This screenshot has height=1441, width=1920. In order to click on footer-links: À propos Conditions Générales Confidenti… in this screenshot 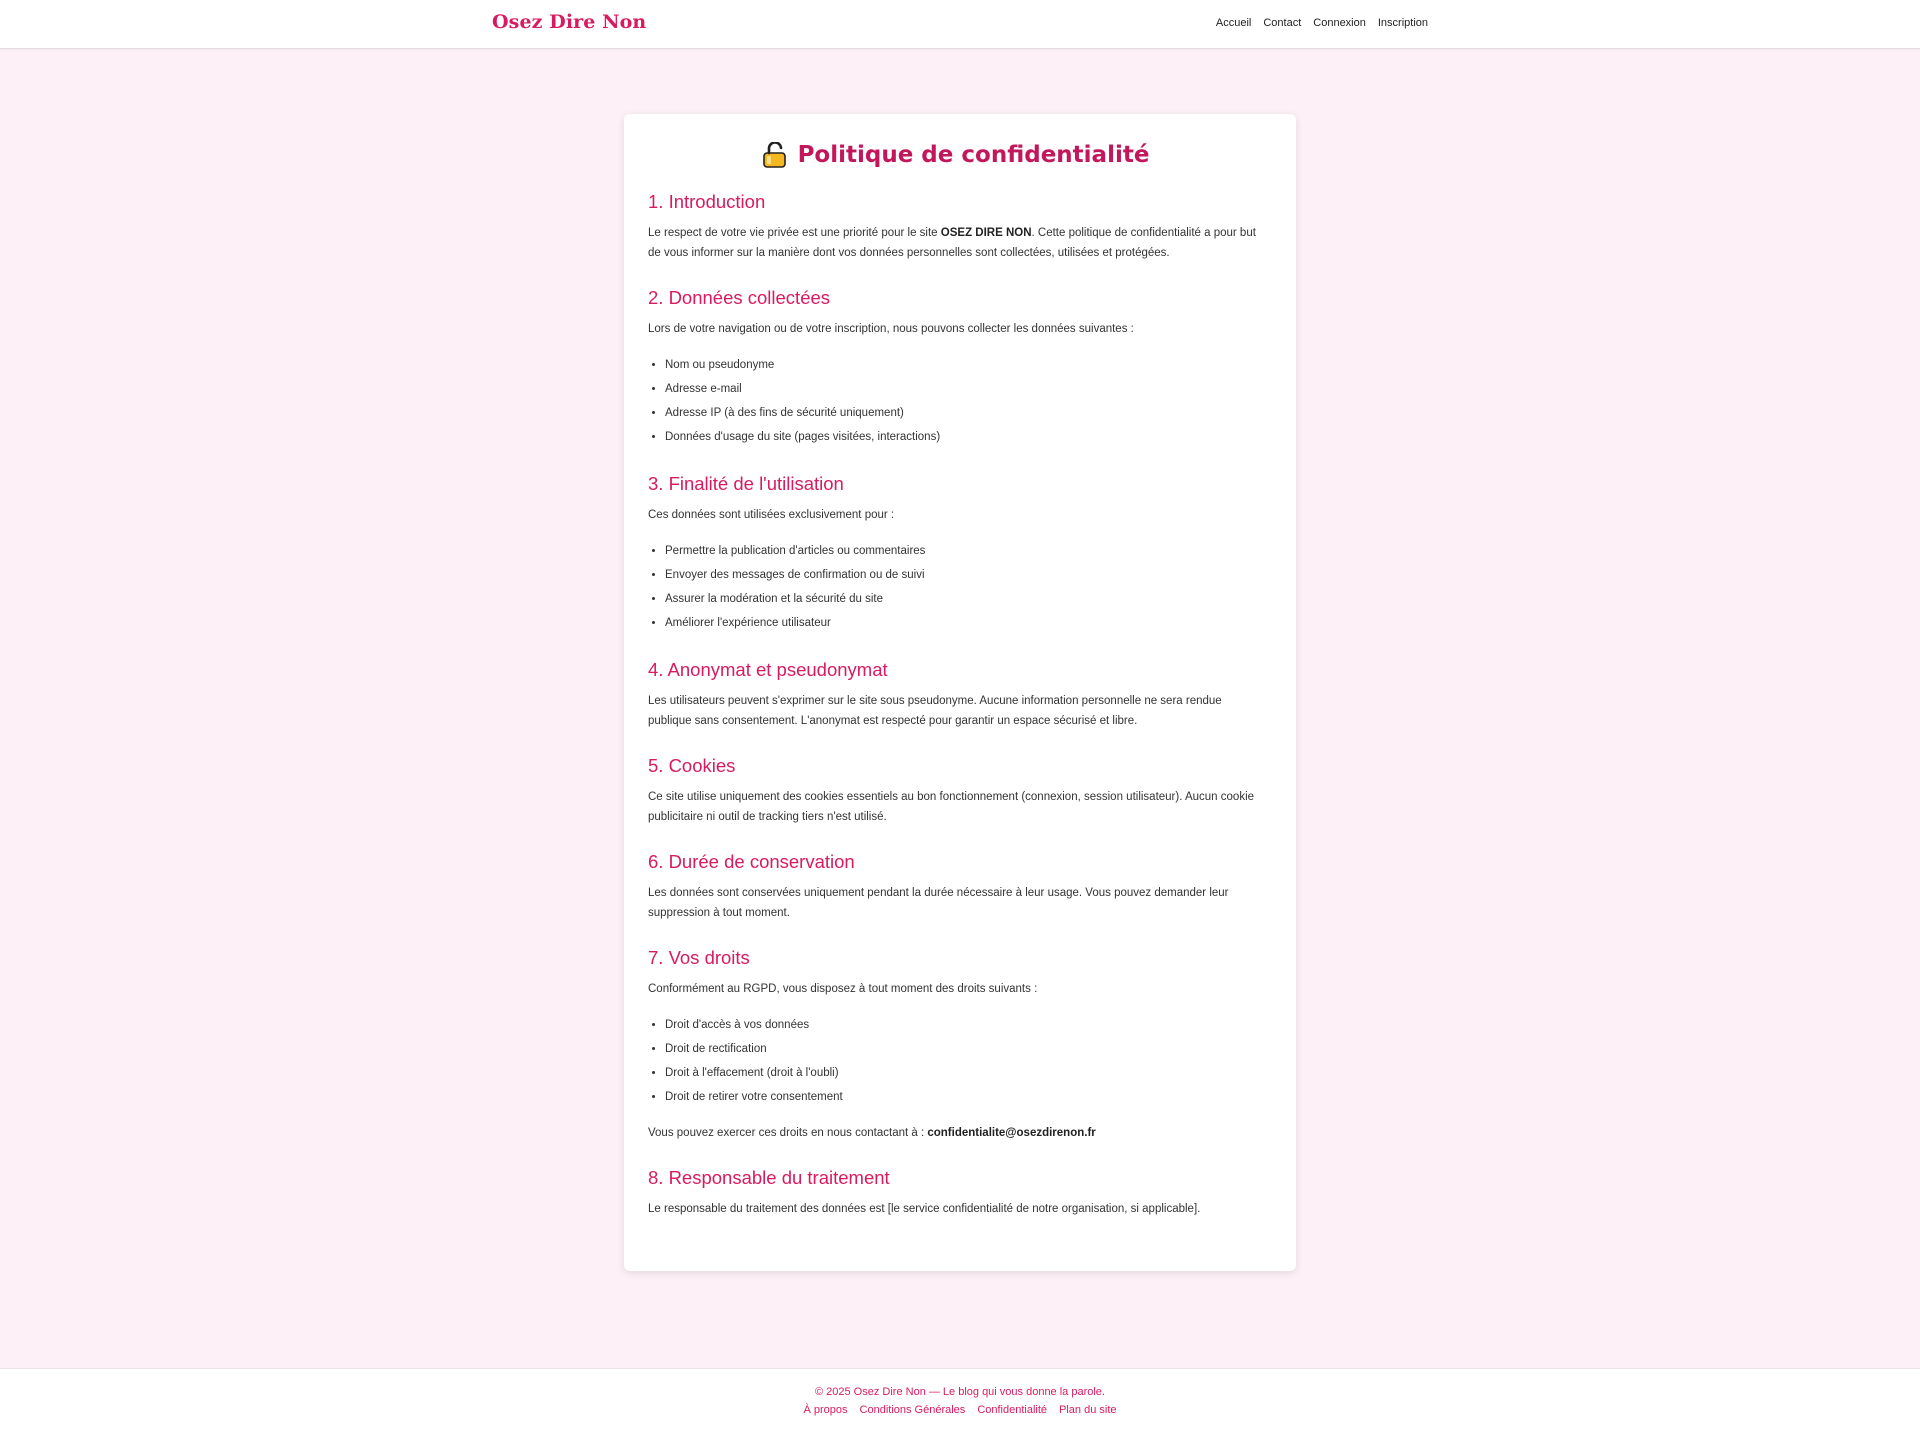, I will do `click(960, 1410)`.